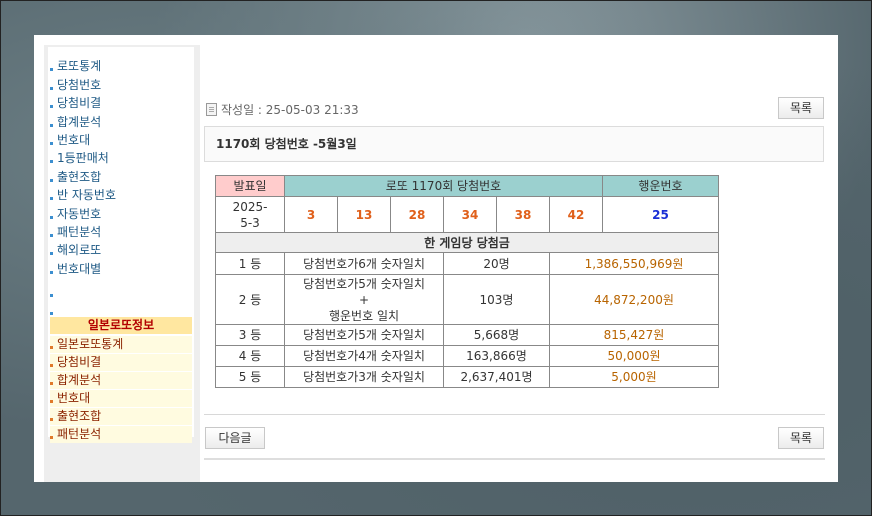 The image size is (872, 516). I want to click on prize-amount: 1,386,550,969원, so click(634, 263).